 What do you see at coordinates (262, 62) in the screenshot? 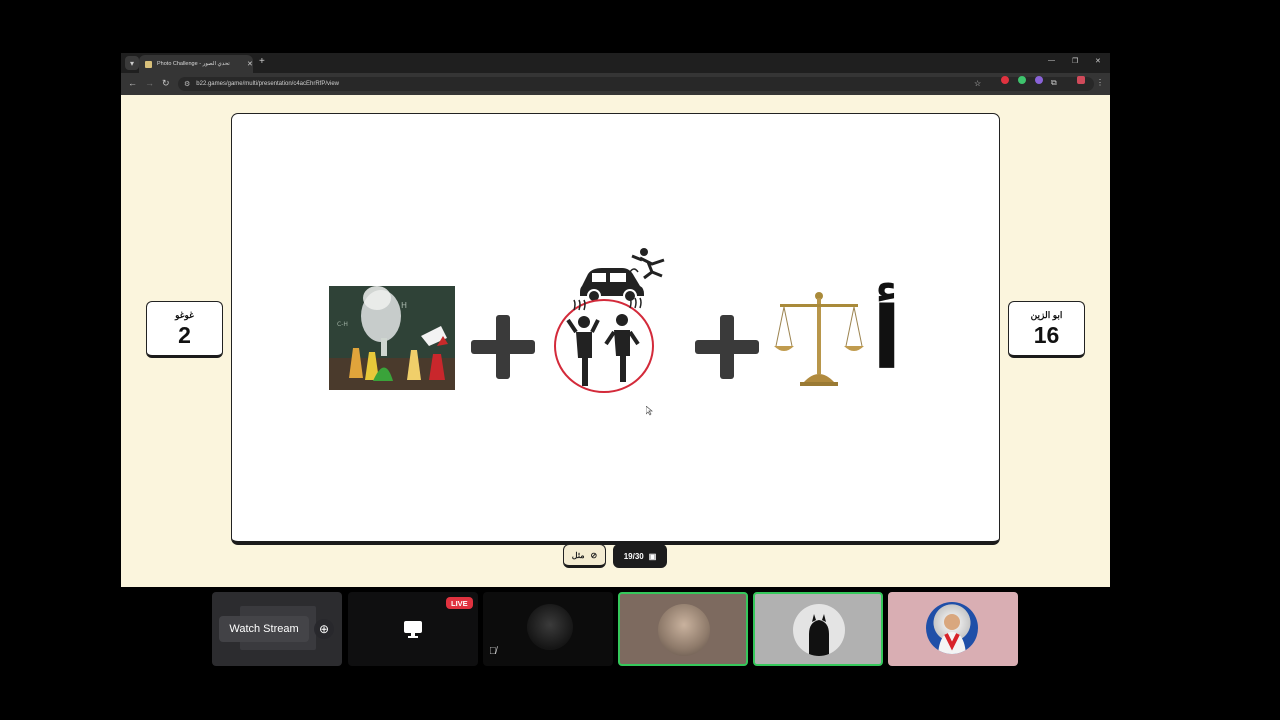
I see `plus-icon: +` at bounding box center [262, 62].